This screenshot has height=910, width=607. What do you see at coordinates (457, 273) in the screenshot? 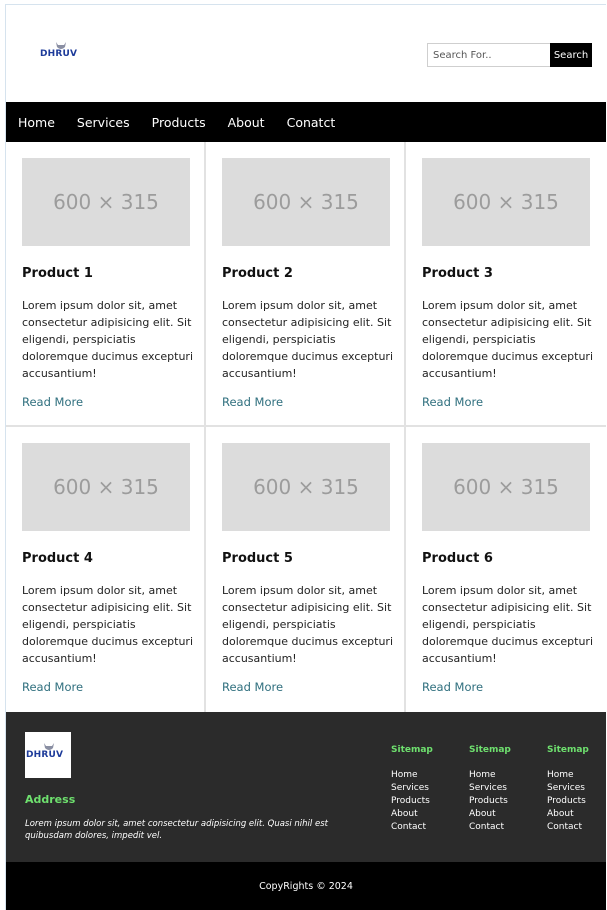
I see `product-title: Product 3` at bounding box center [457, 273].